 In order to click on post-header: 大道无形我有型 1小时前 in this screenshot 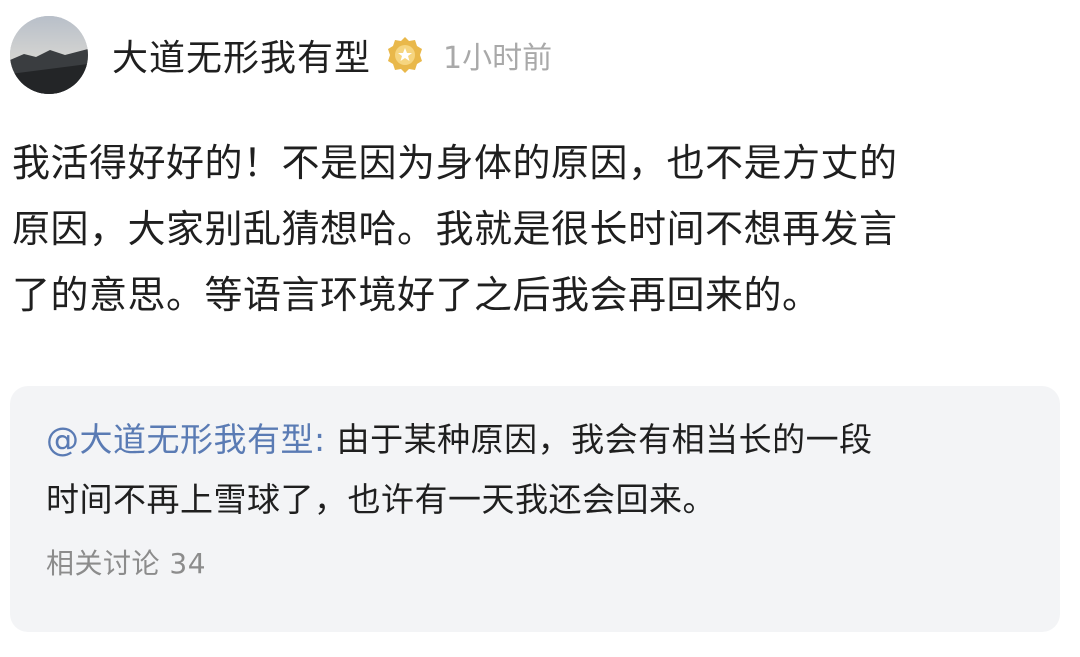, I will do `click(540, 55)`.